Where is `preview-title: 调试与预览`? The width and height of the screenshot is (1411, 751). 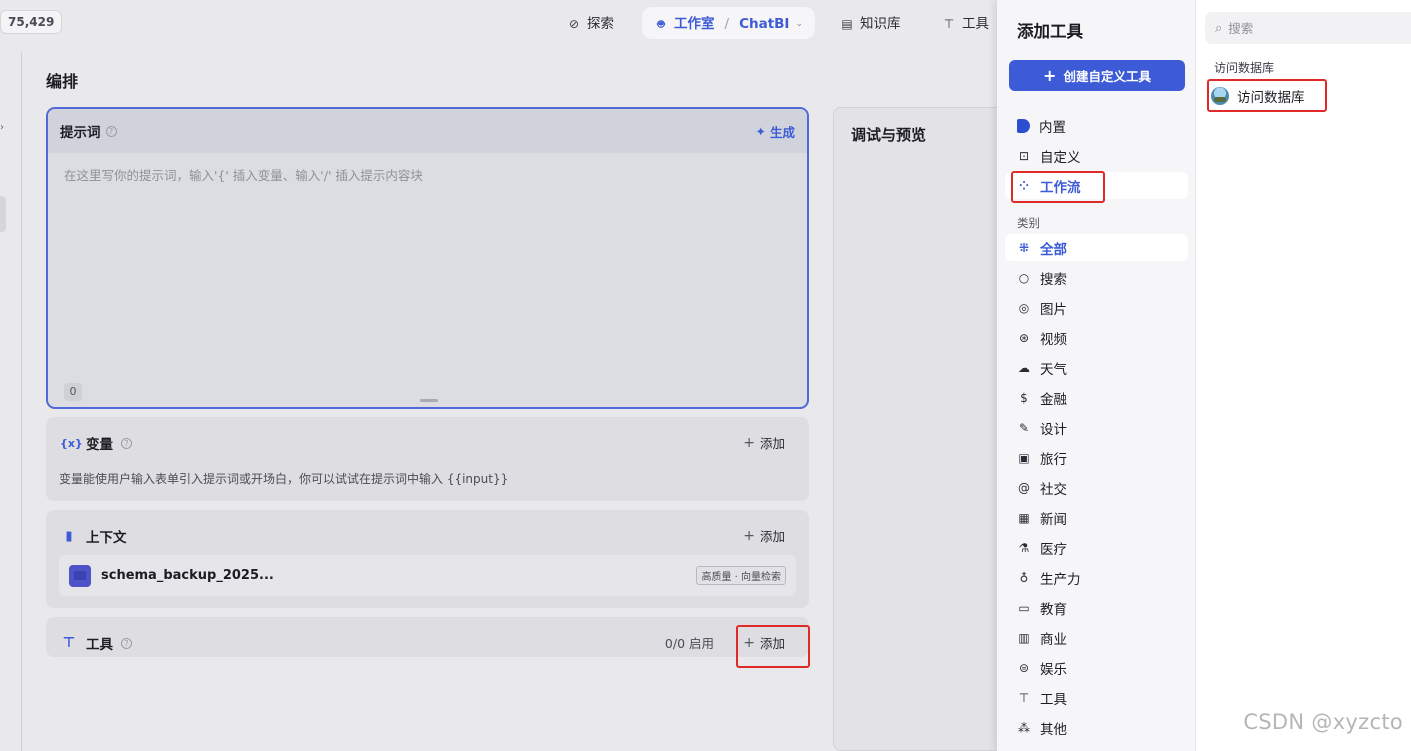 preview-title: 调试与预览 is located at coordinates (889, 135).